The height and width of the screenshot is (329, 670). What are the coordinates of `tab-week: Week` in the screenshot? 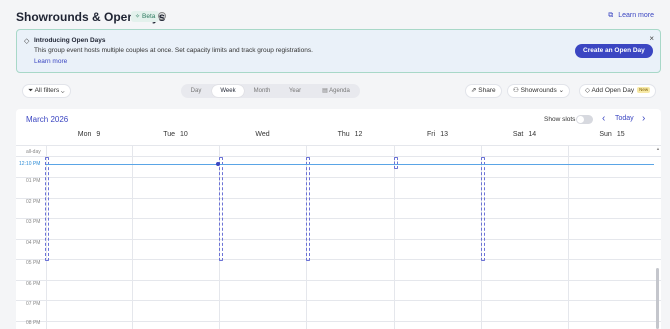 It's located at (228, 91).